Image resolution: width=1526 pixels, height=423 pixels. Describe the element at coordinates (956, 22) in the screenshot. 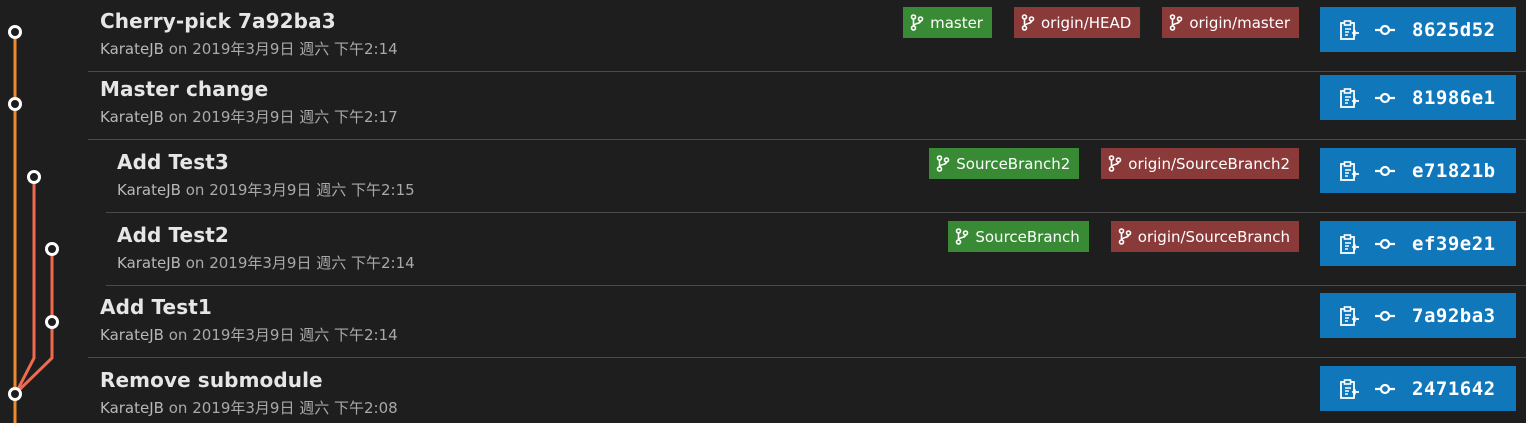

I see `branch-tag-label: master` at that location.